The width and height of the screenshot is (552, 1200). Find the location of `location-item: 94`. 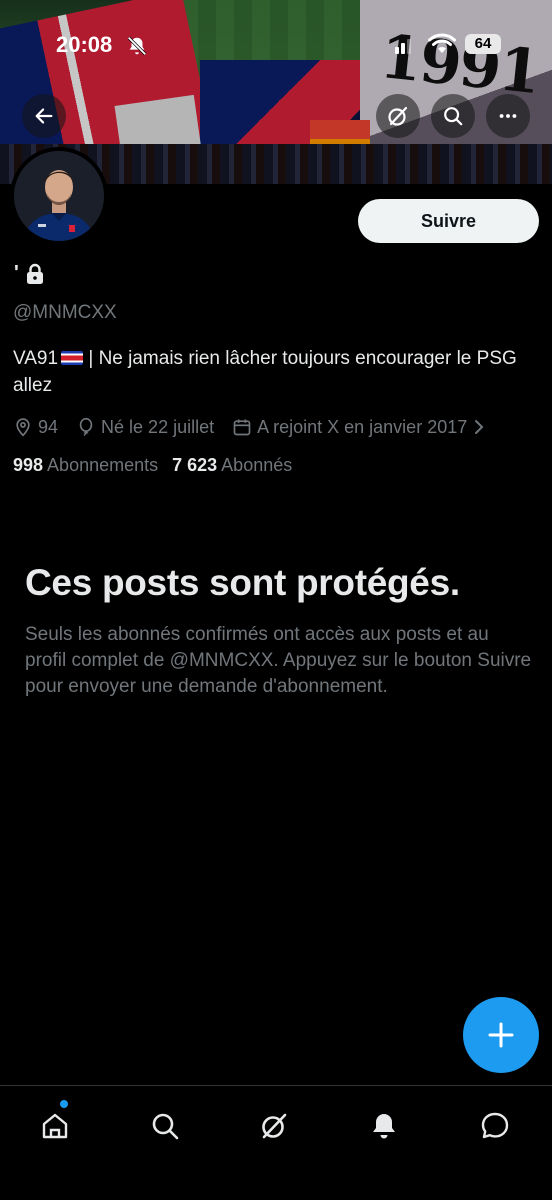

location-item: 94 is located at coordinates (35, 427).